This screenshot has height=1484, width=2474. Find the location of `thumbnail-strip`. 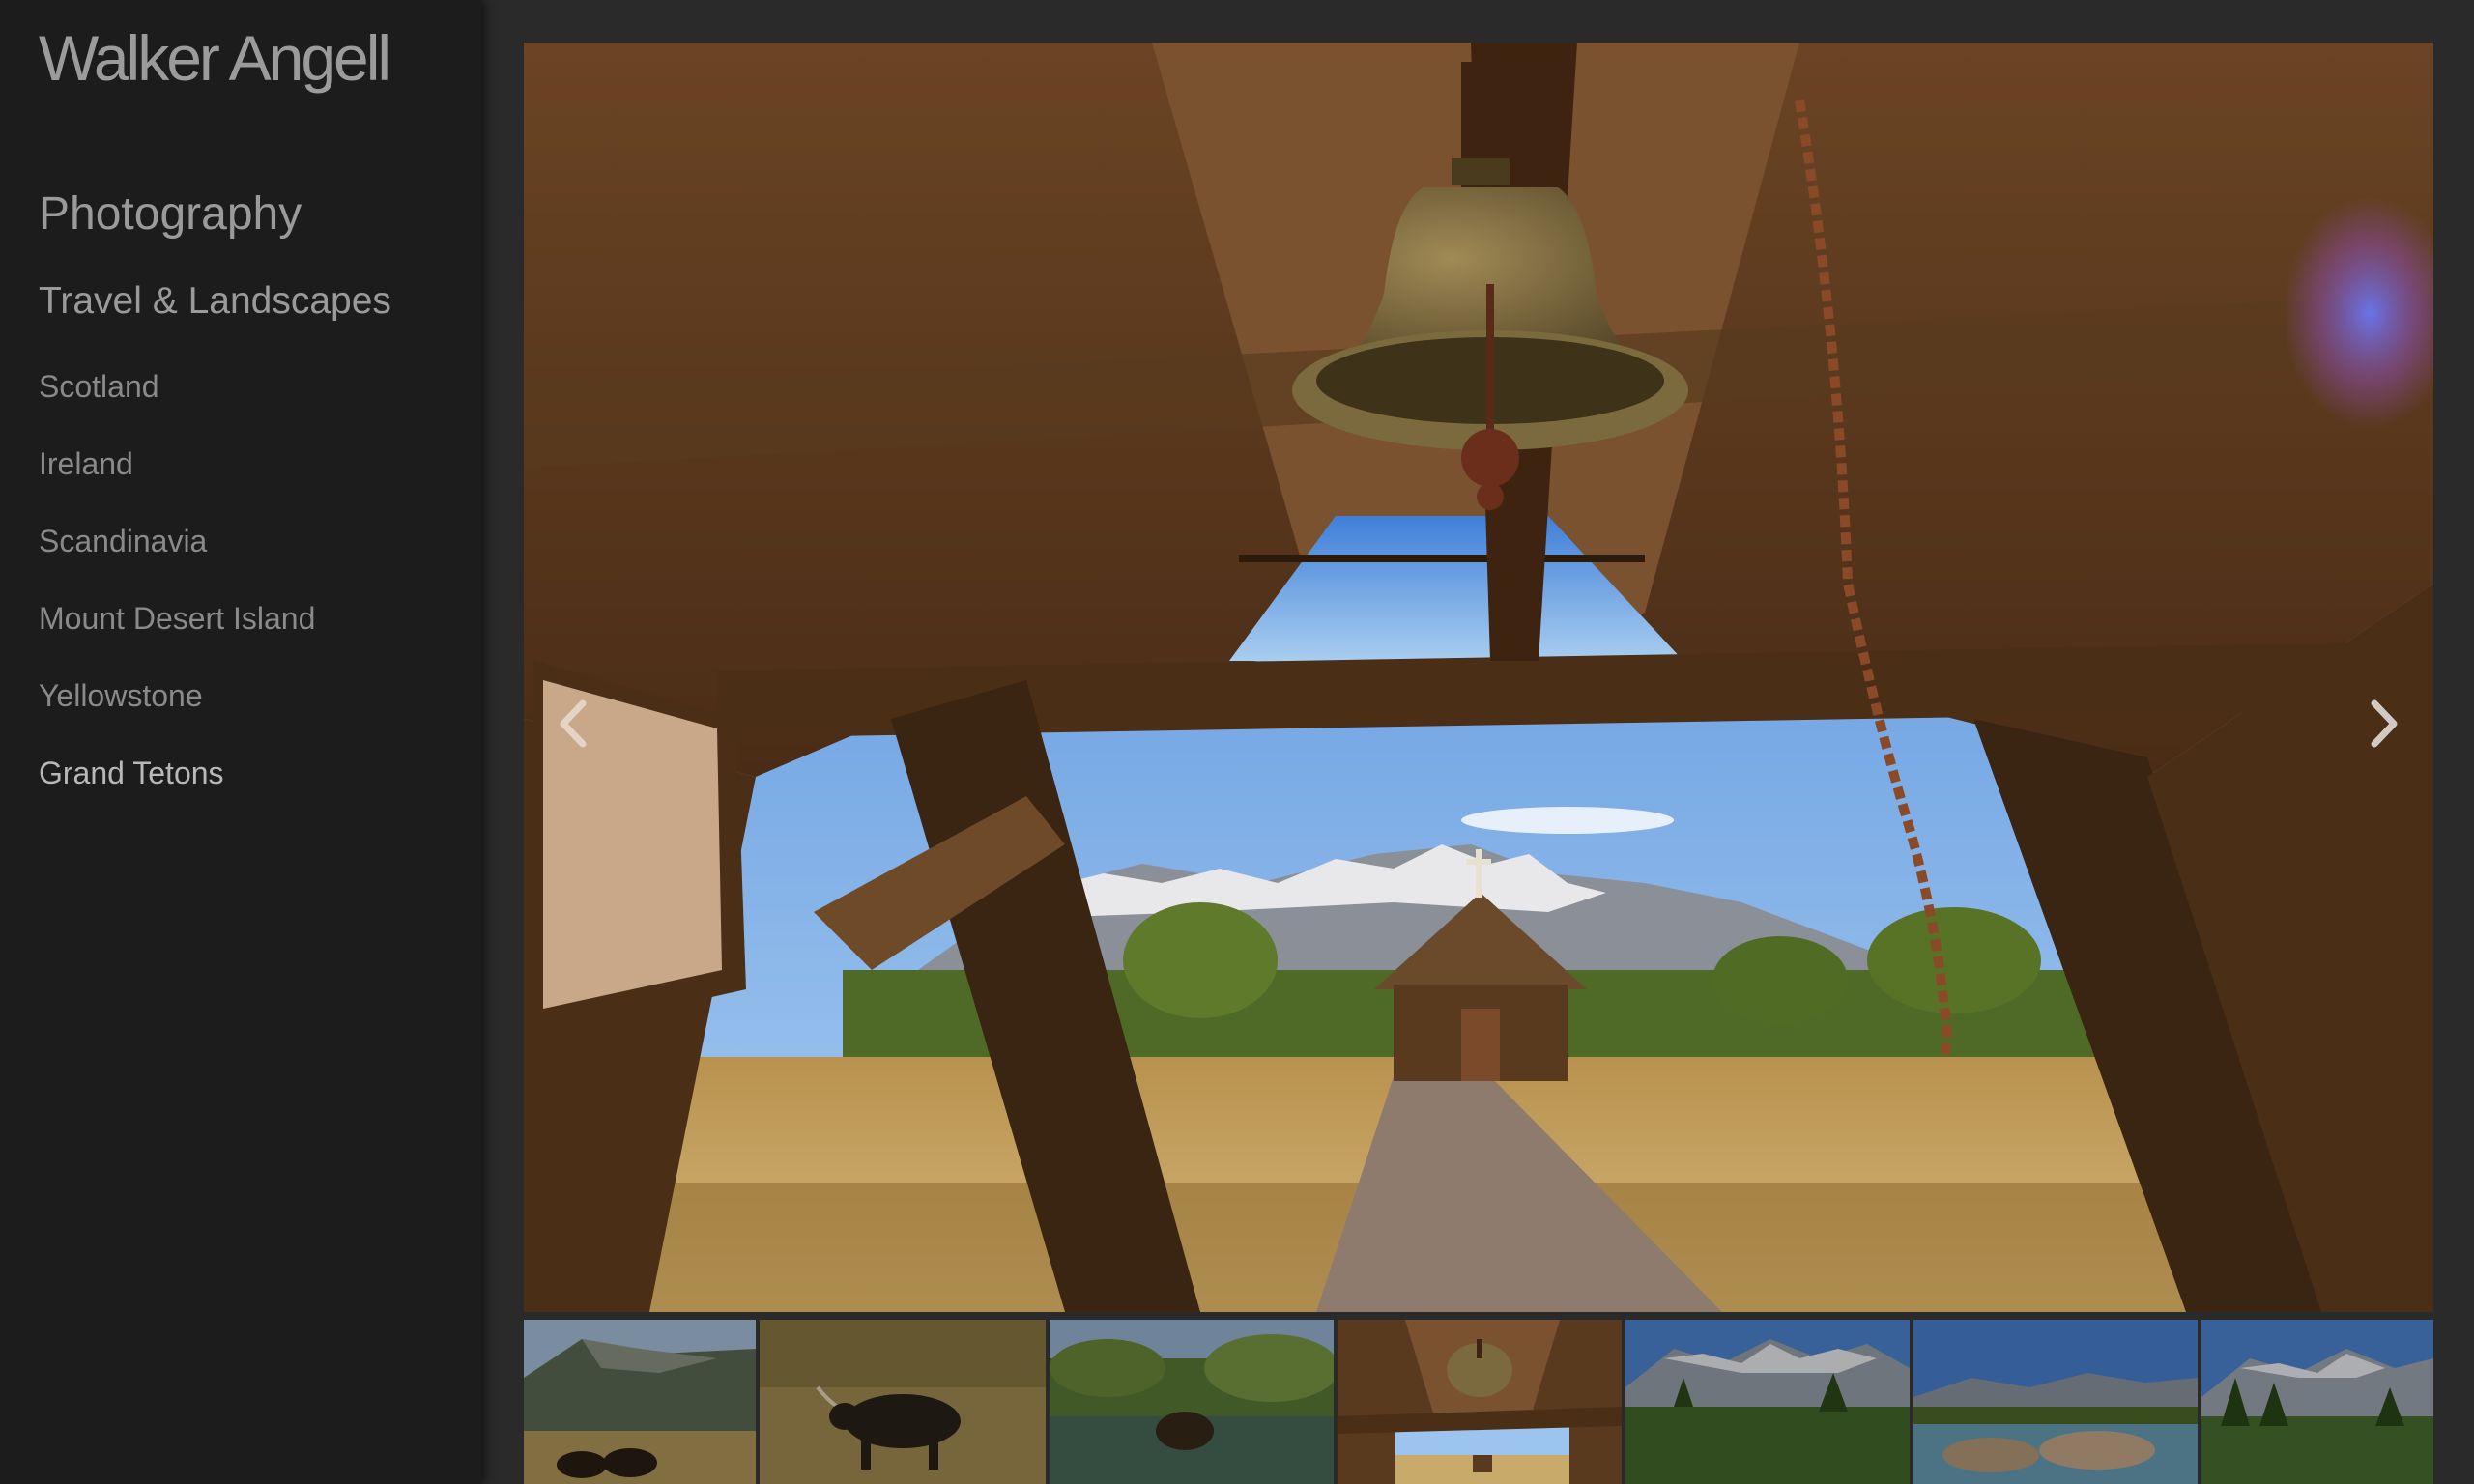

thumbnail-strip is located at coordinates (1479, 1402).